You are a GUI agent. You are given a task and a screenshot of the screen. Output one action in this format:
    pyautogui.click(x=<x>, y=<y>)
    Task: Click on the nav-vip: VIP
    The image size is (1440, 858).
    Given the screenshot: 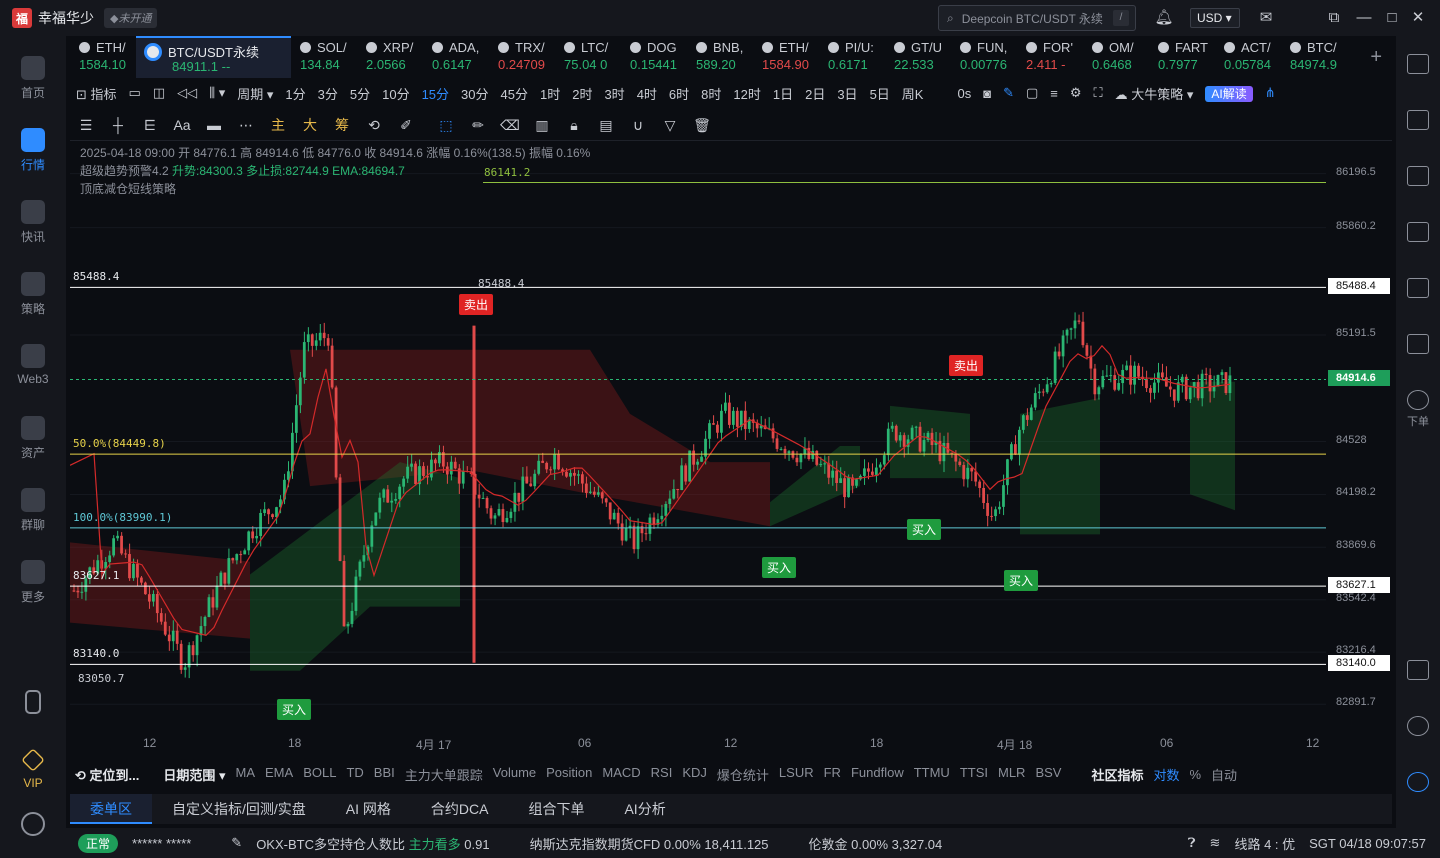 What is the action you would take?
    pyautogui.click(x=33, y=778)
    